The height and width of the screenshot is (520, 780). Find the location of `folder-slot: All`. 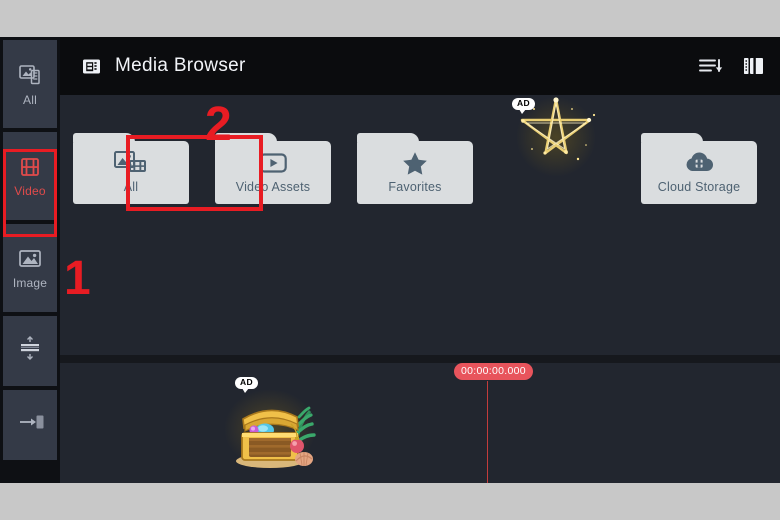

folder-slot: All is located at coordinates (131, 168).